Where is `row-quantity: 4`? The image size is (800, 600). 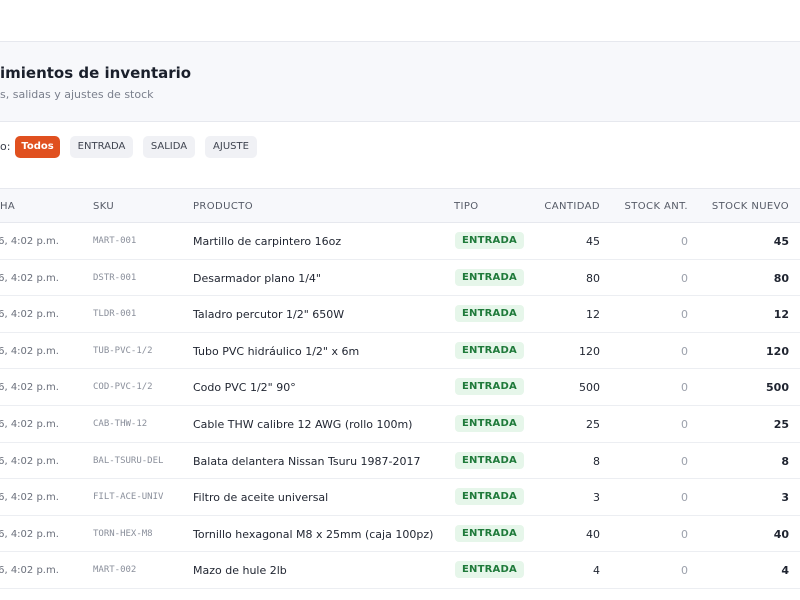 row-quantity: 4 is located at coordinates (596, 571).